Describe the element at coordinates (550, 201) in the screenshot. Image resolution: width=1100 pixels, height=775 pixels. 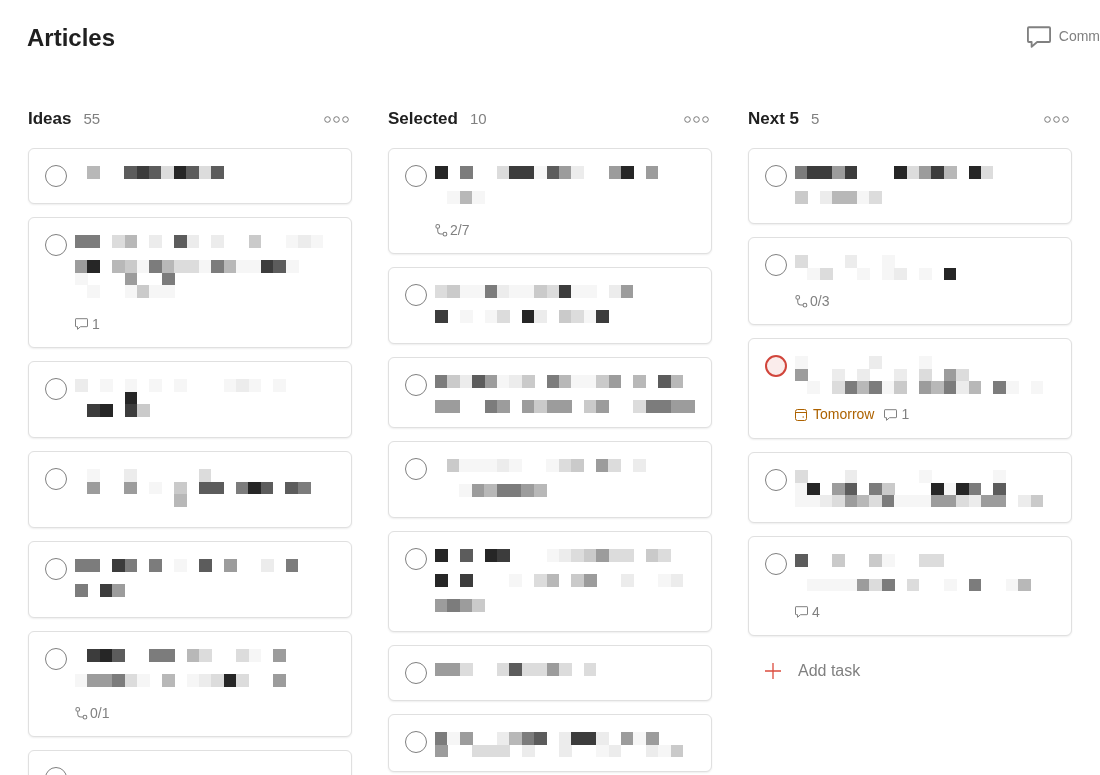
I see `task-card: 2/7` at that location.